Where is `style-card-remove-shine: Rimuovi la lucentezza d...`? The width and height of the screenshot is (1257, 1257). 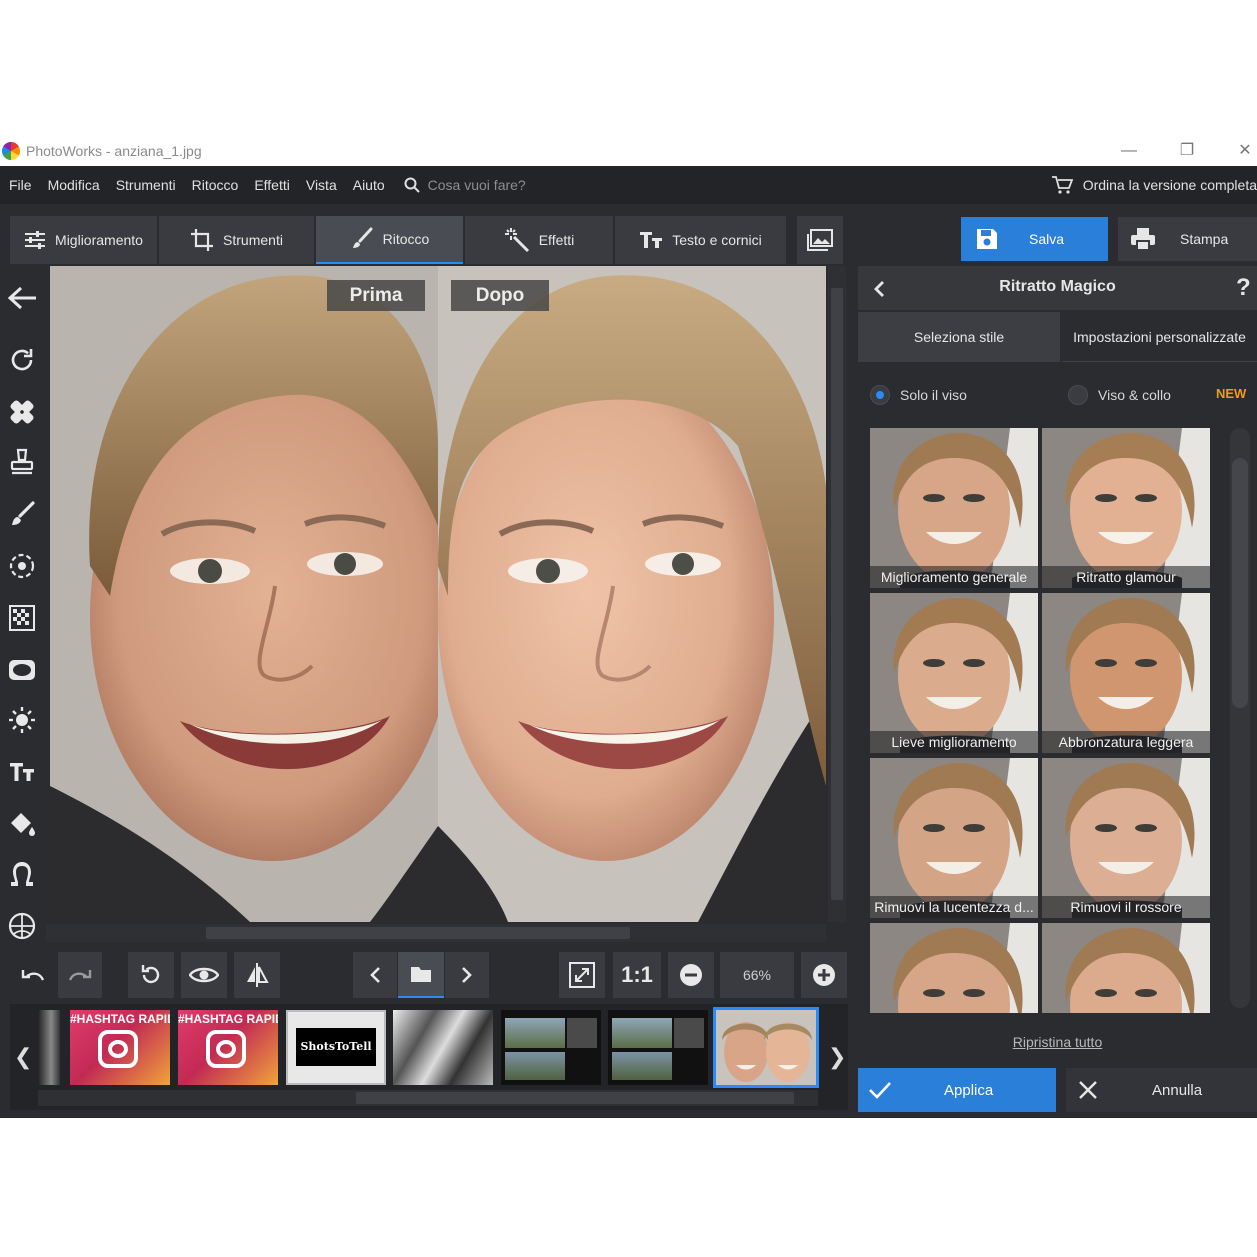 style-card-remove-shine: Rimuovi la lucentezza d... is located at coordinates (954, 838).